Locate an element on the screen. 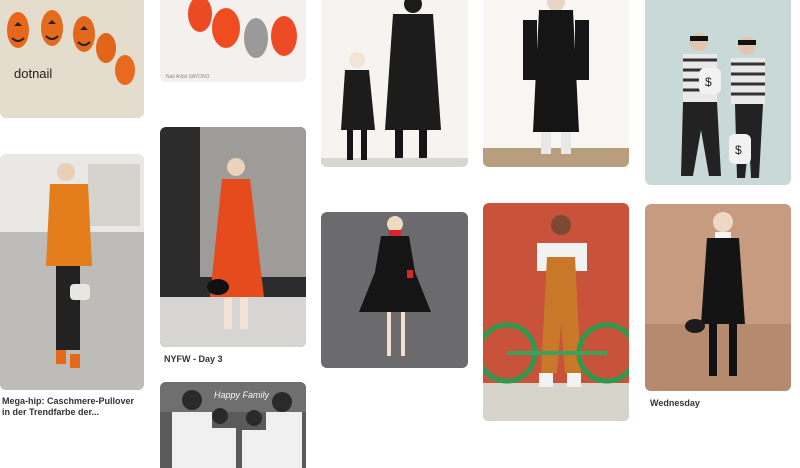  pin-image: Nail Artist SAYONO is located at coordinates (233, 41).